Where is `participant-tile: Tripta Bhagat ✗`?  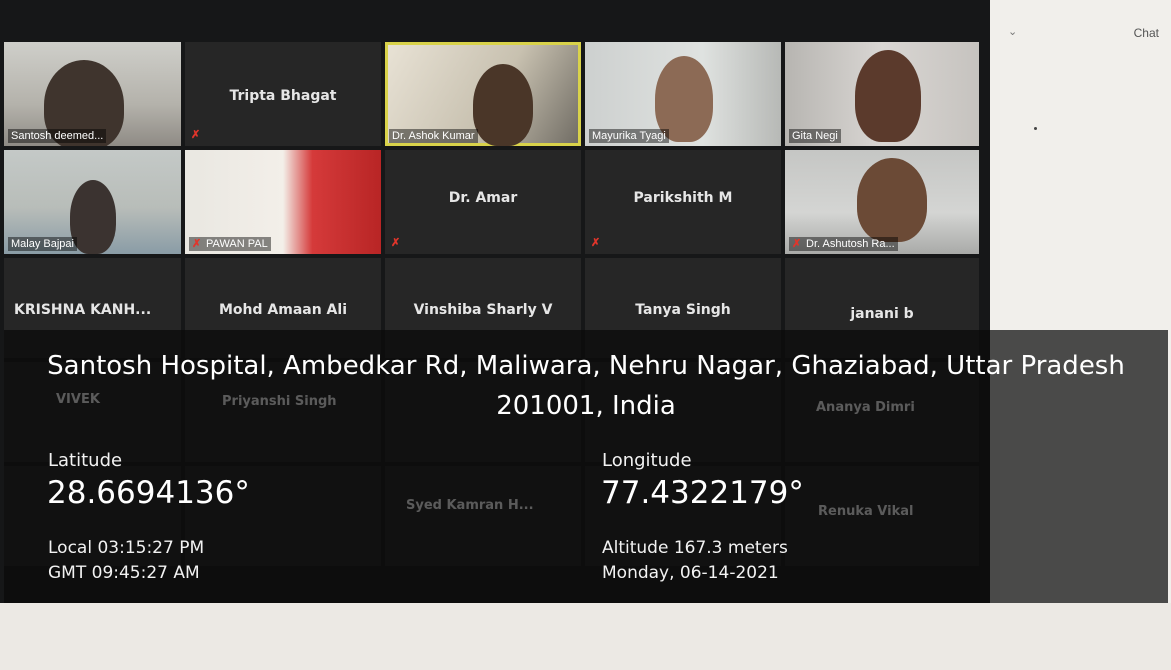
participant-tile: Tripta Bhagat ✗ is located at coordinates (283, 94).